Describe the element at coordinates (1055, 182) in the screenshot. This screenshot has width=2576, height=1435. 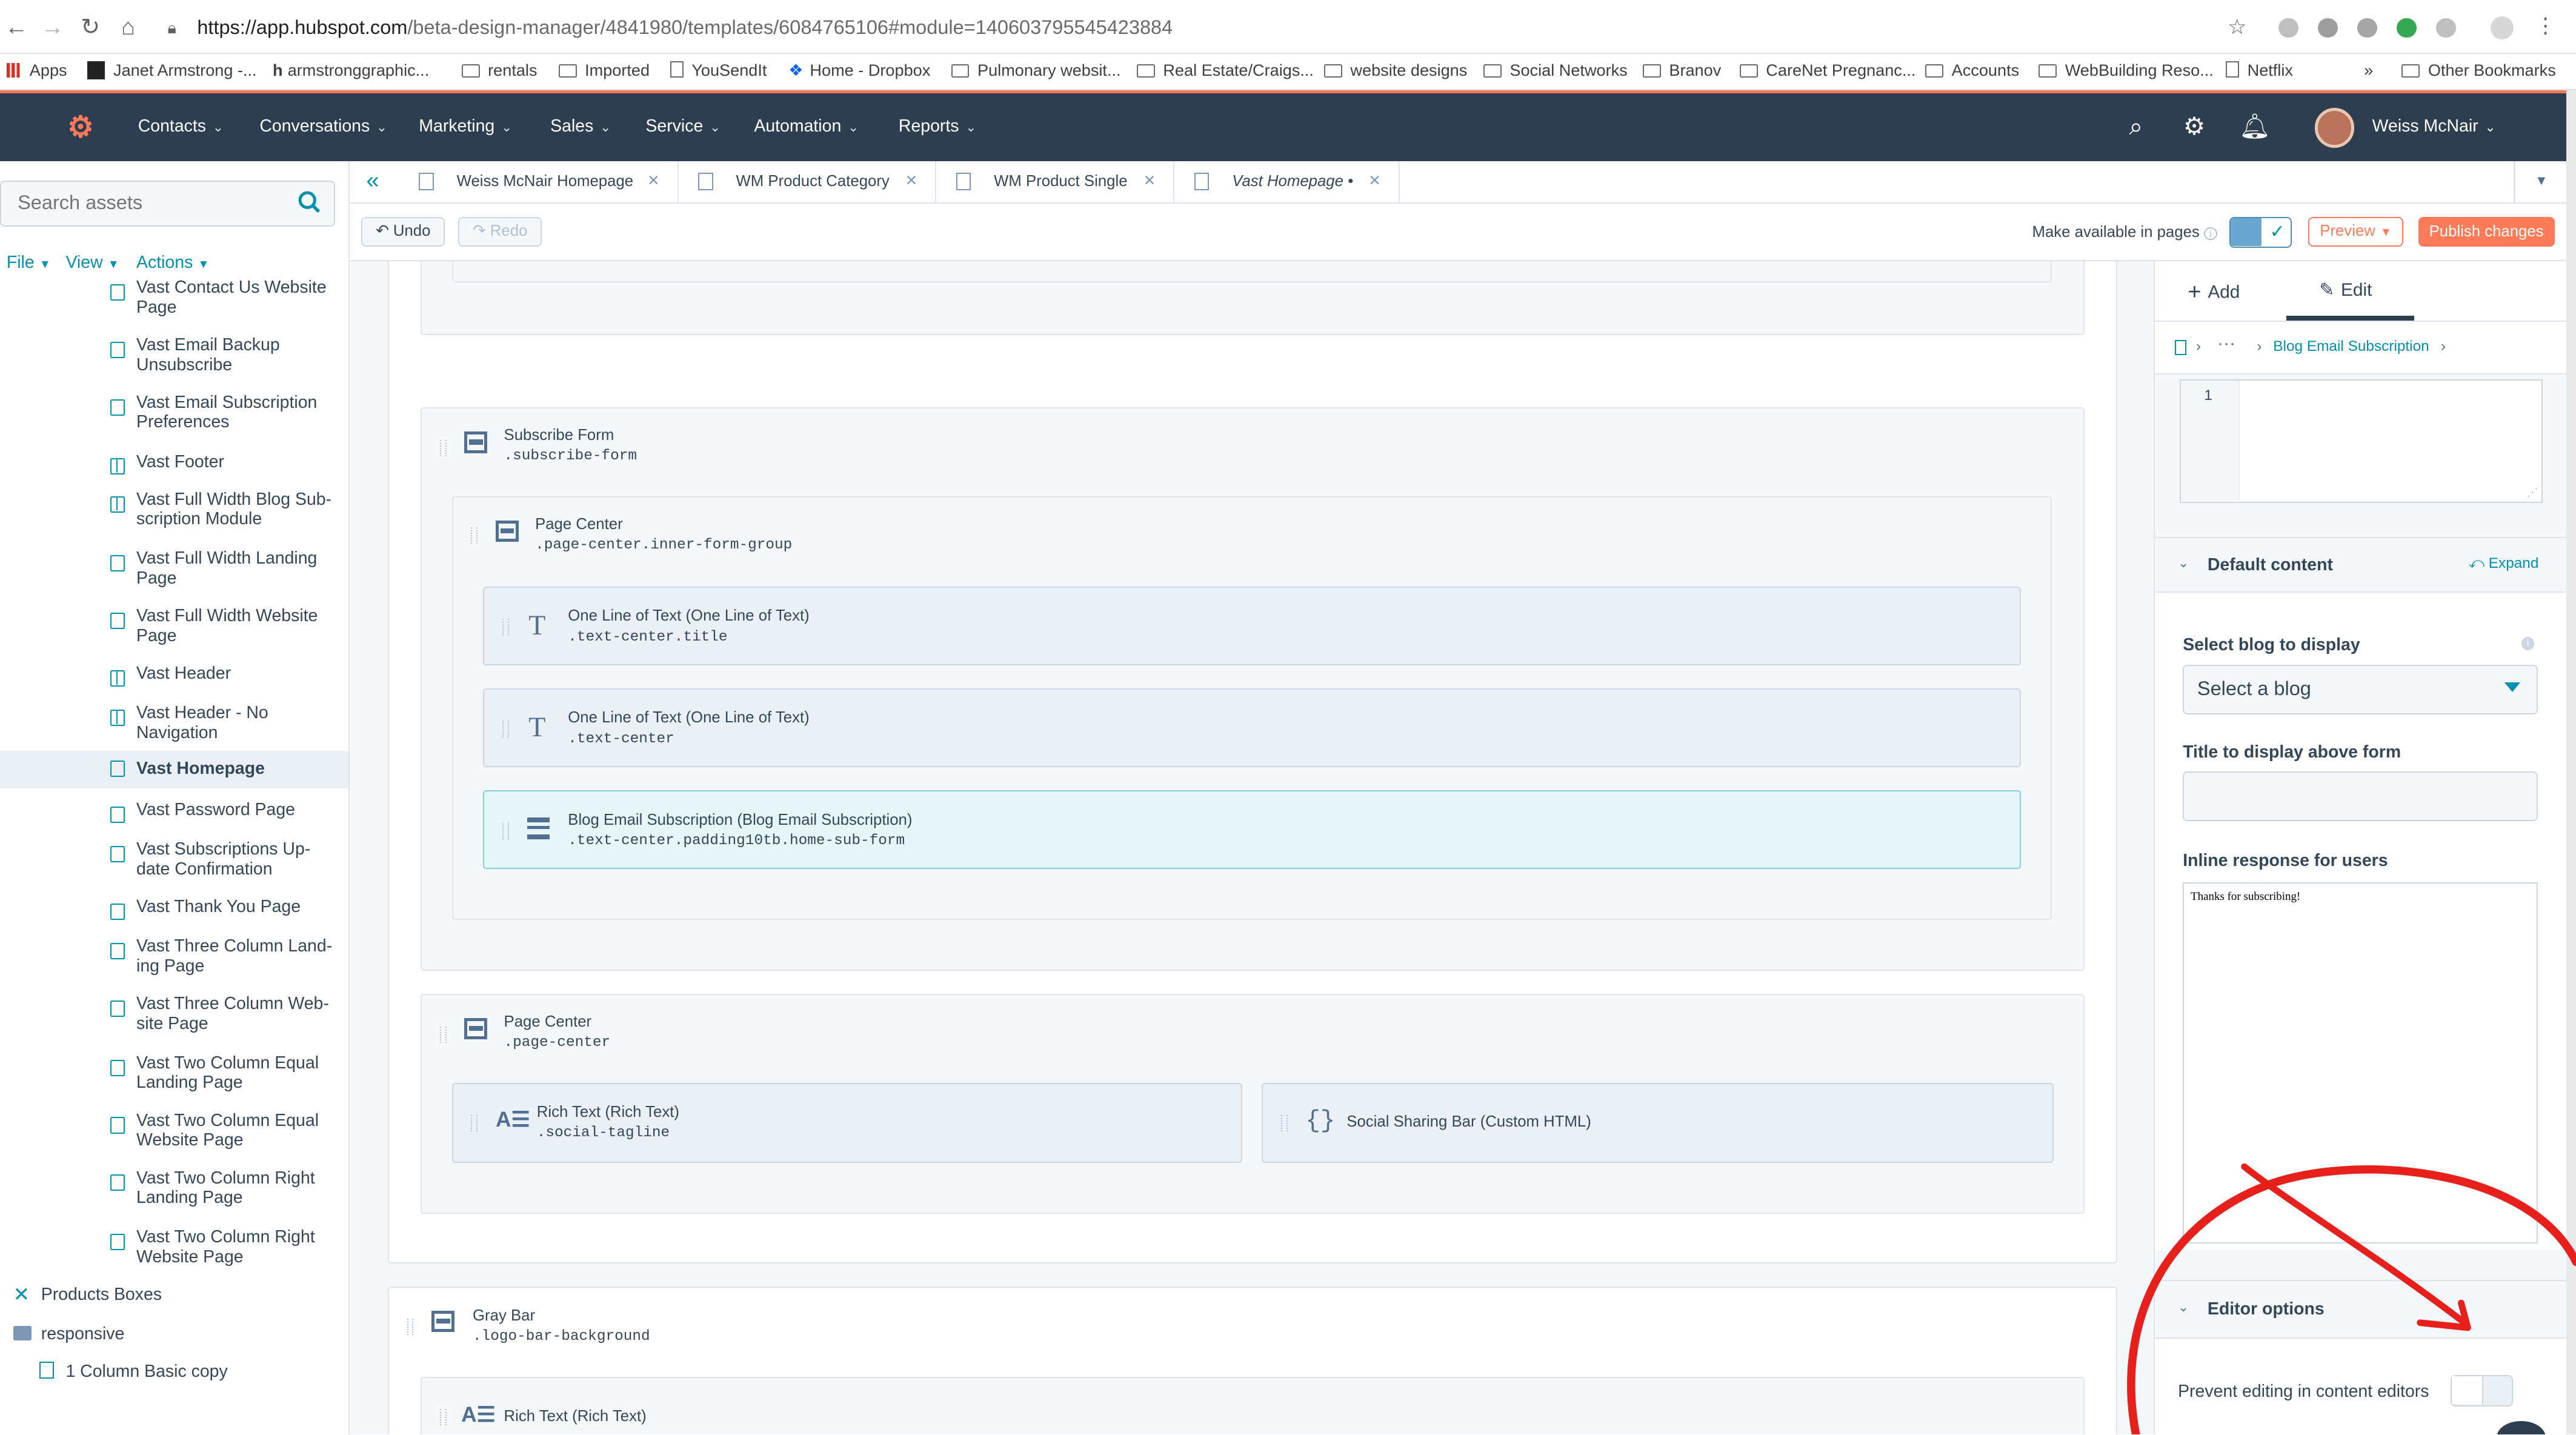
I see `tab-wm-product-single: WM Product Single ×` at that location.